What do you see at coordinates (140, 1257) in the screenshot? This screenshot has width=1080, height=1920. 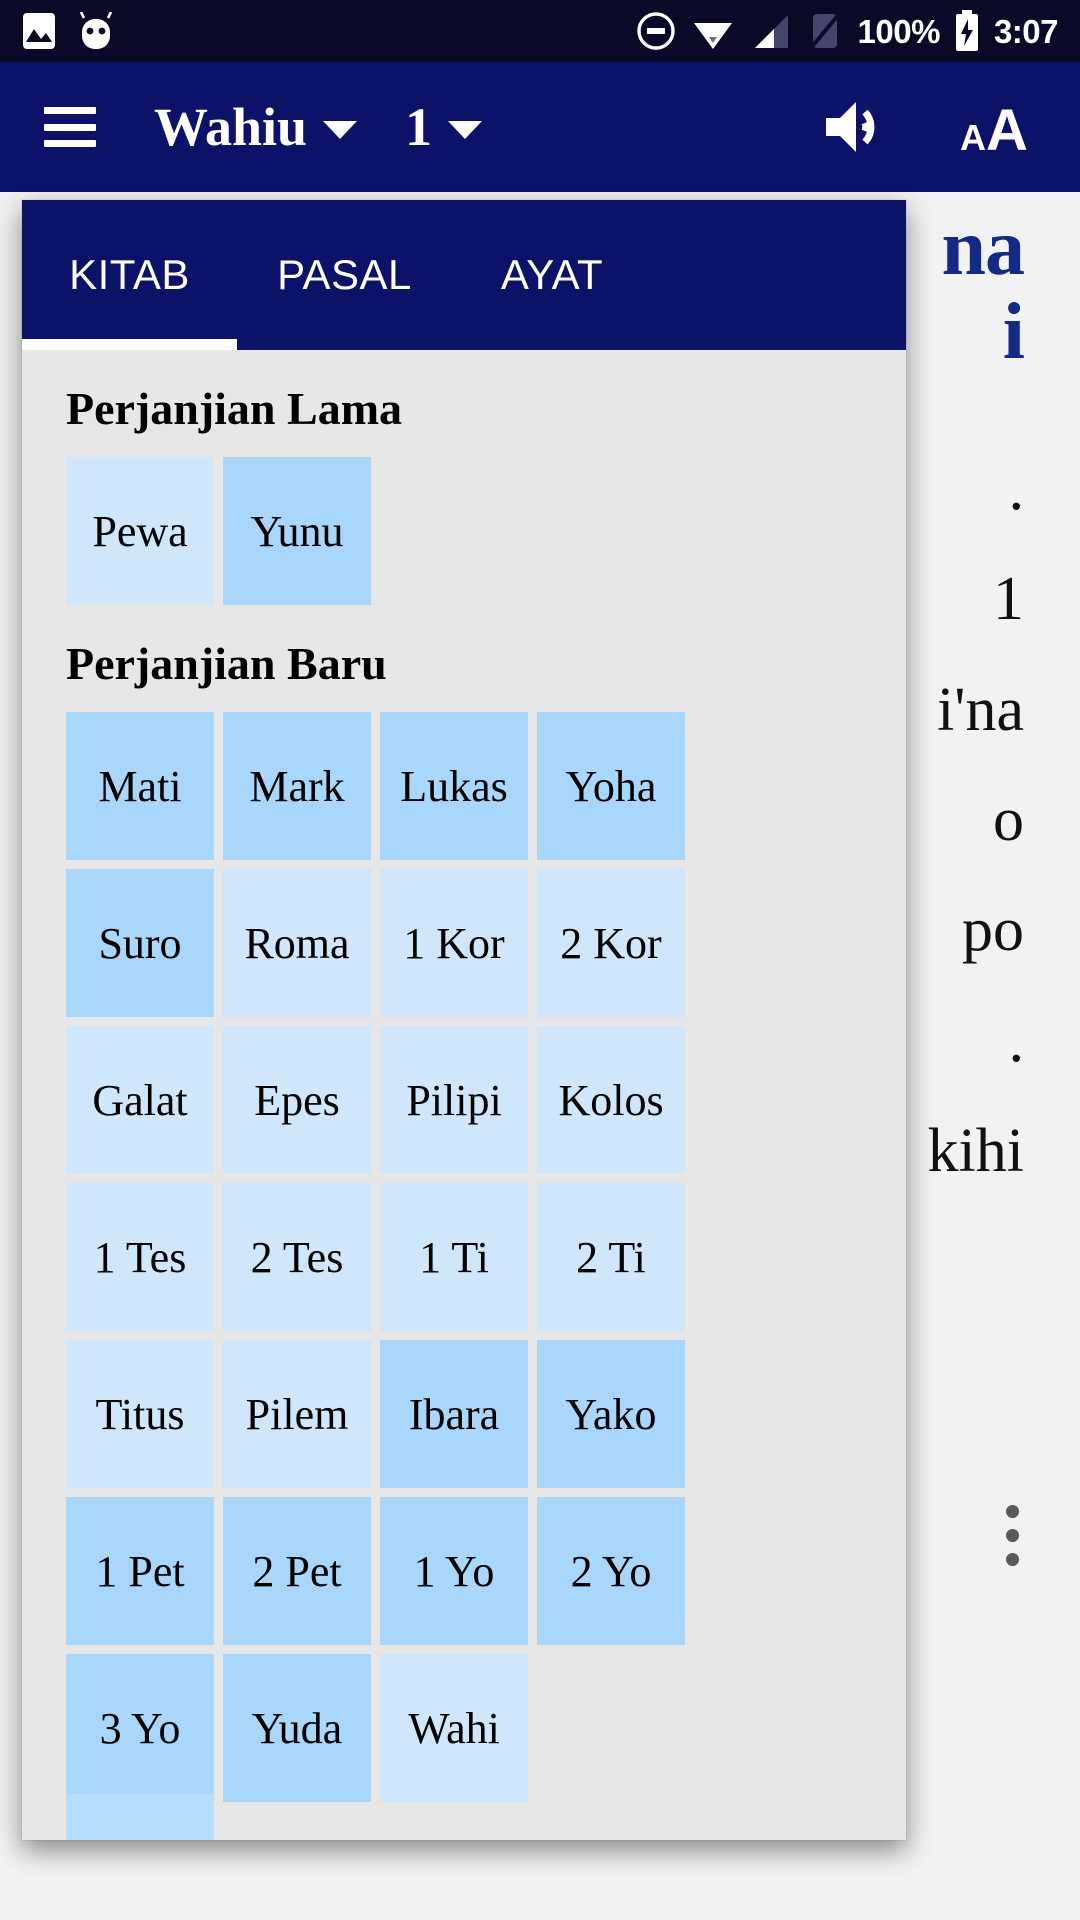 I see `book-tile-1-tes: 1 Tes` at bounding box center [140, 1257].